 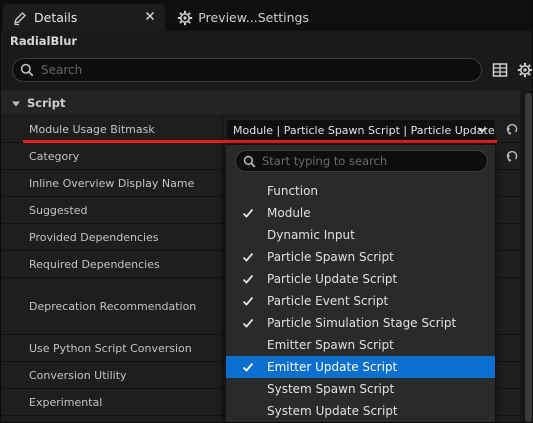 I want to click on dropdown-item-particle-update-script: Particle Update Script, so click(x=360, y=279).